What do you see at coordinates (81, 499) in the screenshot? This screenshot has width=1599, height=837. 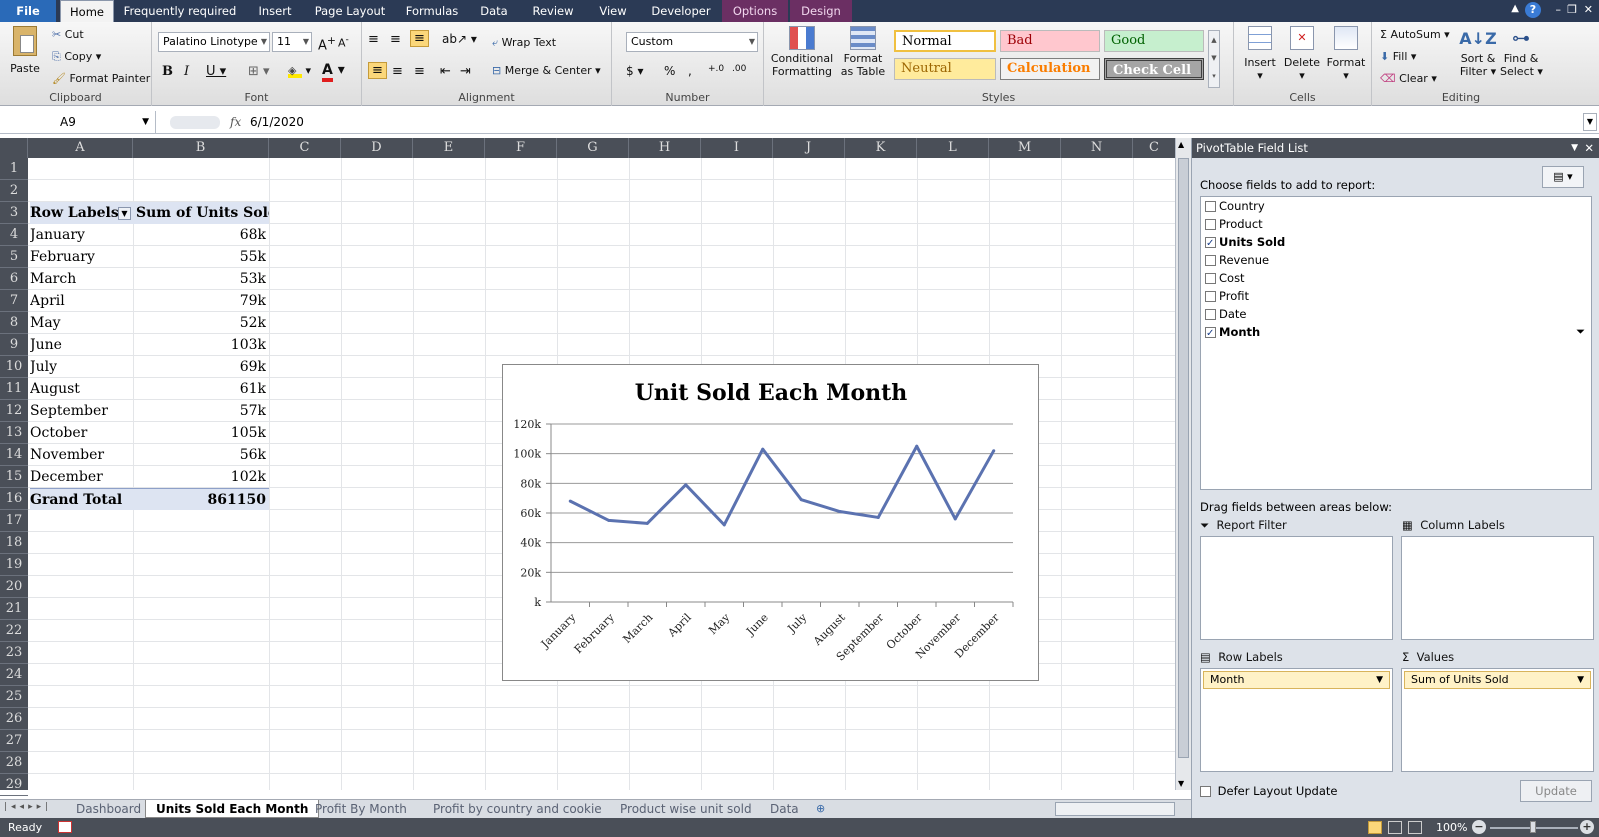 I see `pivot-grand-total-label: Grand Total` at bounding box center [81, 499].